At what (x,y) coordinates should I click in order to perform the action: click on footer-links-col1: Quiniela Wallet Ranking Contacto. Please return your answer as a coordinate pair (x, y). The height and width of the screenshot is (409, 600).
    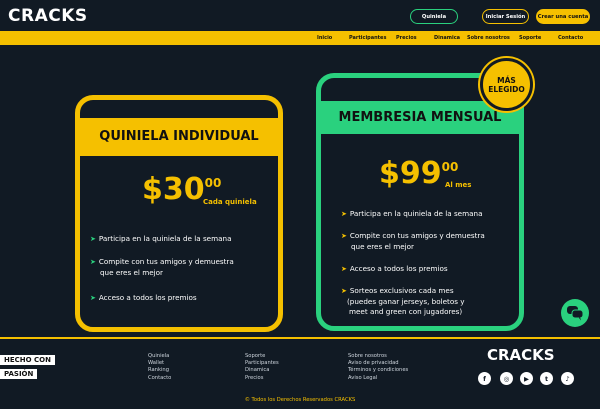
    Looking at the image, I should click on (159, 367).